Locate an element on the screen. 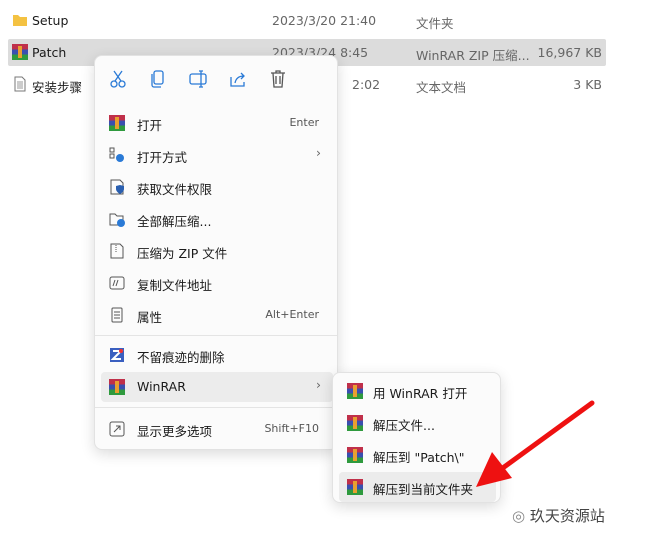  wechat-icon: ◎ is located at coordinates (521, 516).